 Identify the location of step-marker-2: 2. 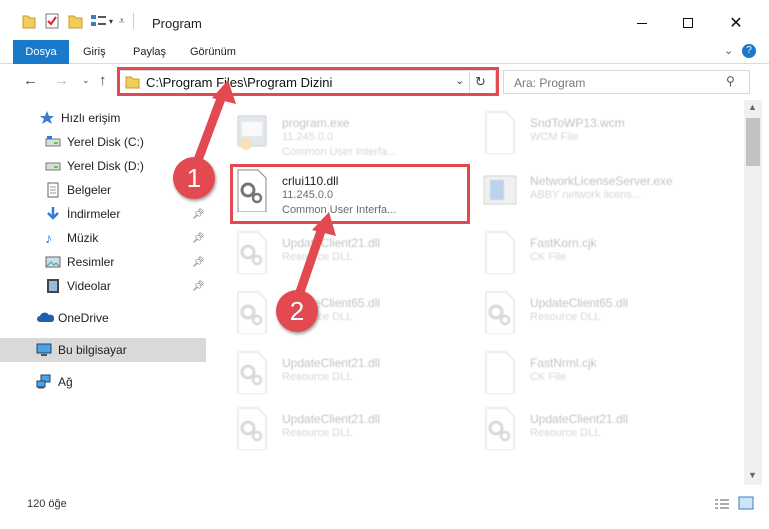
(297, 311).